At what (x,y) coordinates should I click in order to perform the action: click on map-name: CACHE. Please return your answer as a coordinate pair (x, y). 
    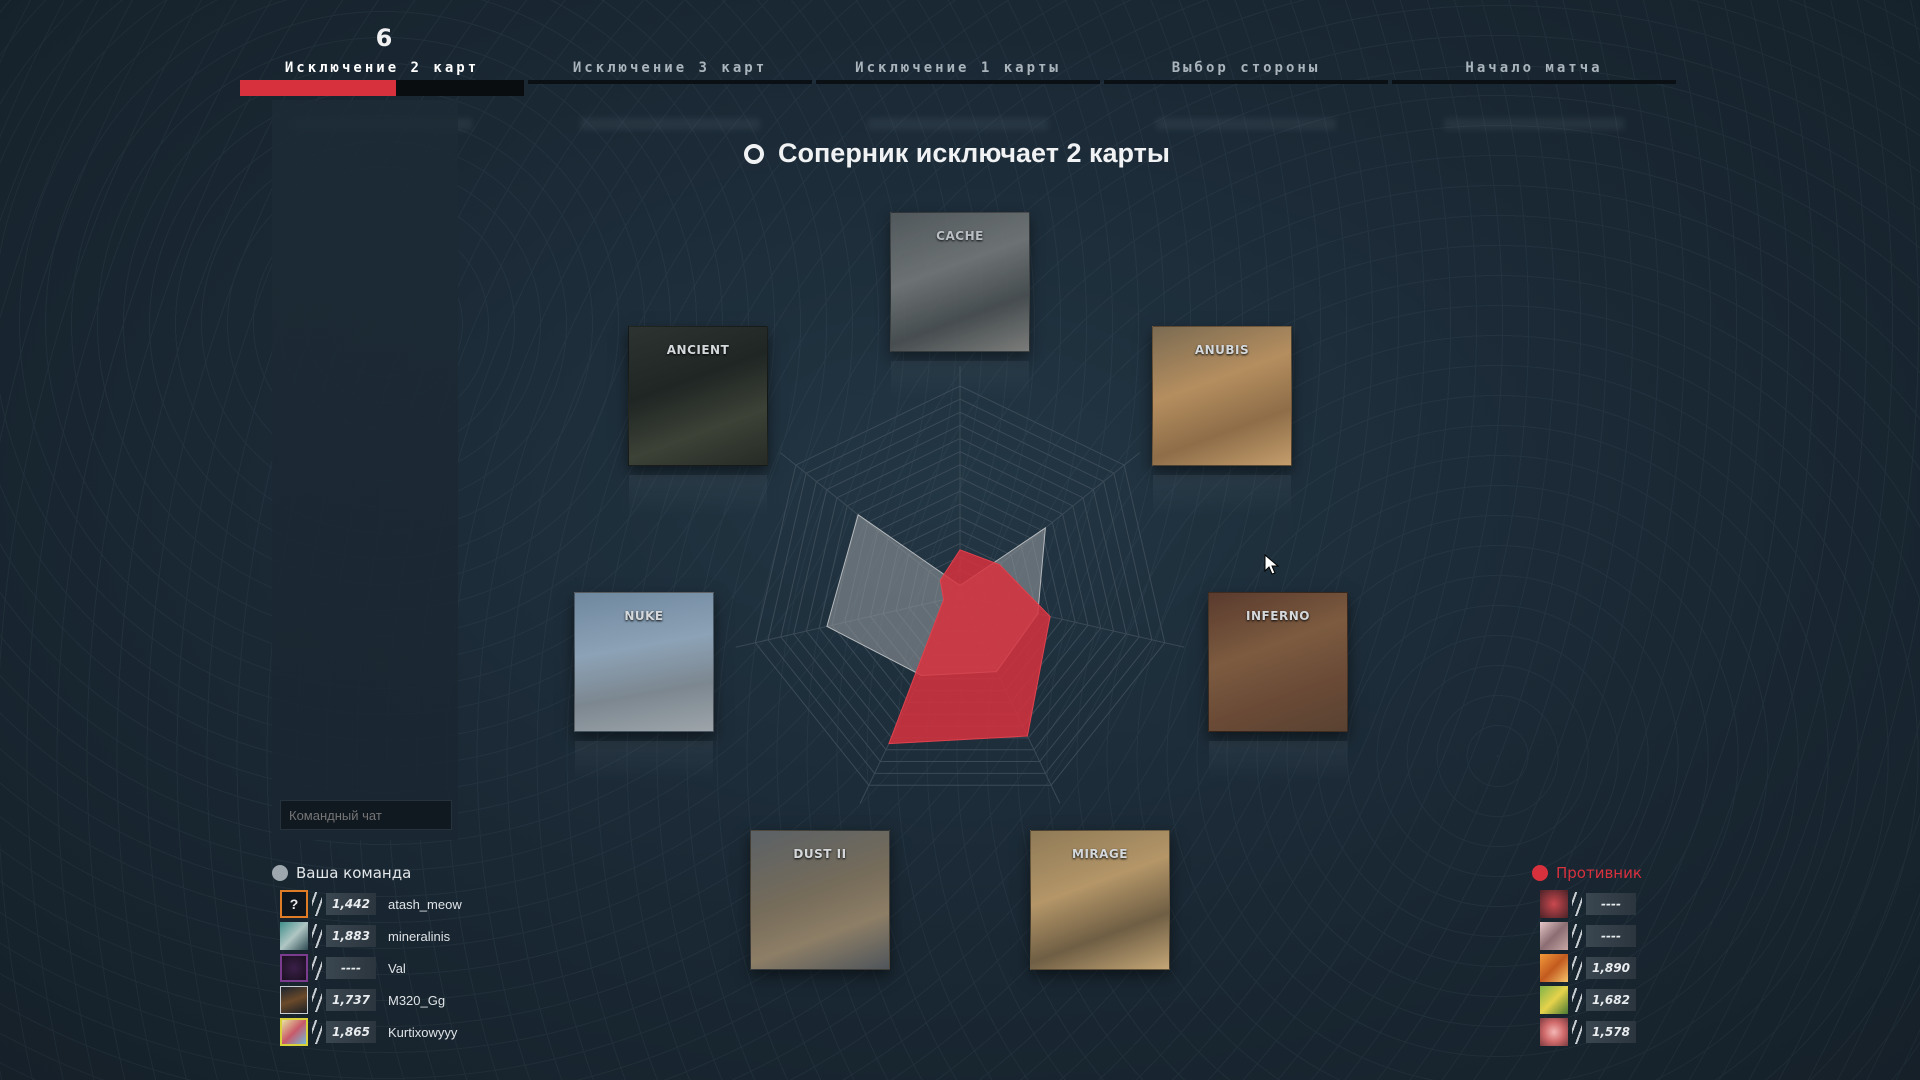
    Looking at the image, I should click on (960, 236).